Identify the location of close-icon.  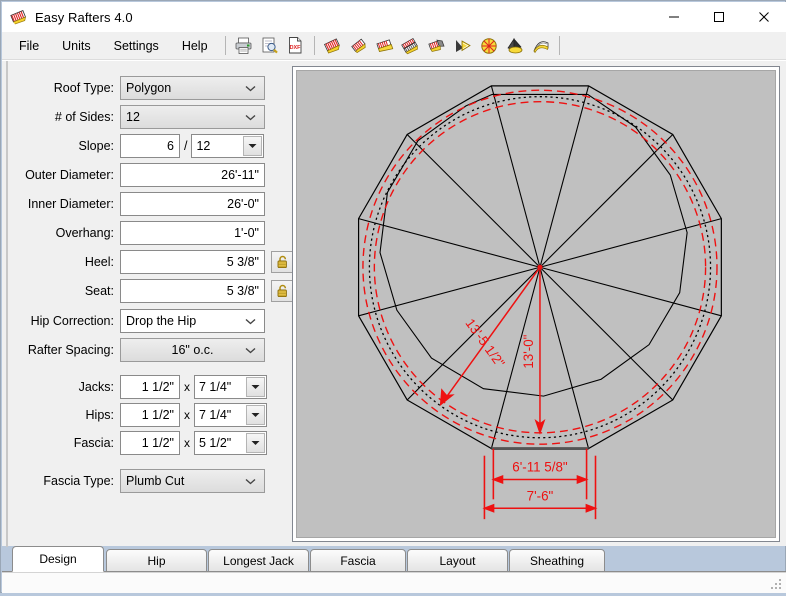
(763, 17).